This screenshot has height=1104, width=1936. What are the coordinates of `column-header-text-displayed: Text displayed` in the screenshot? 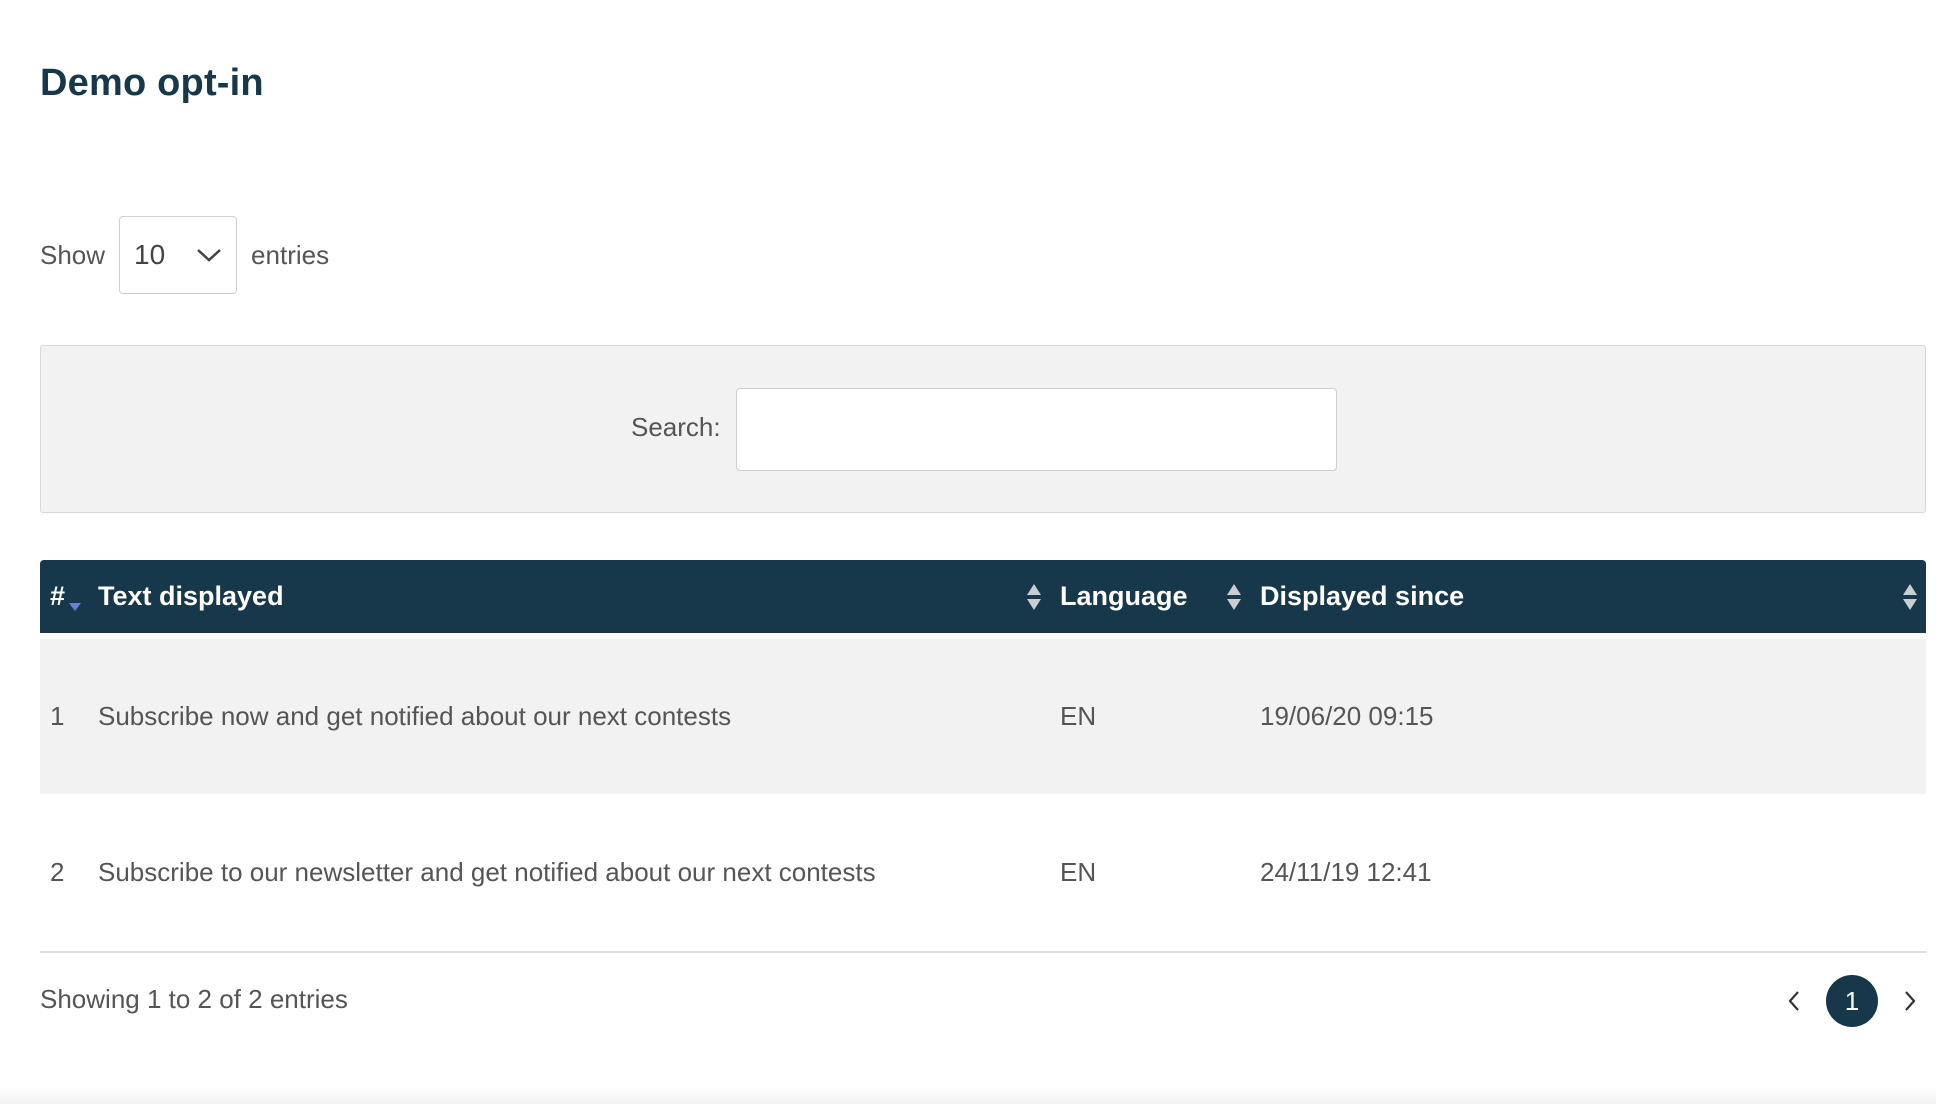 It's located at (569, 598).